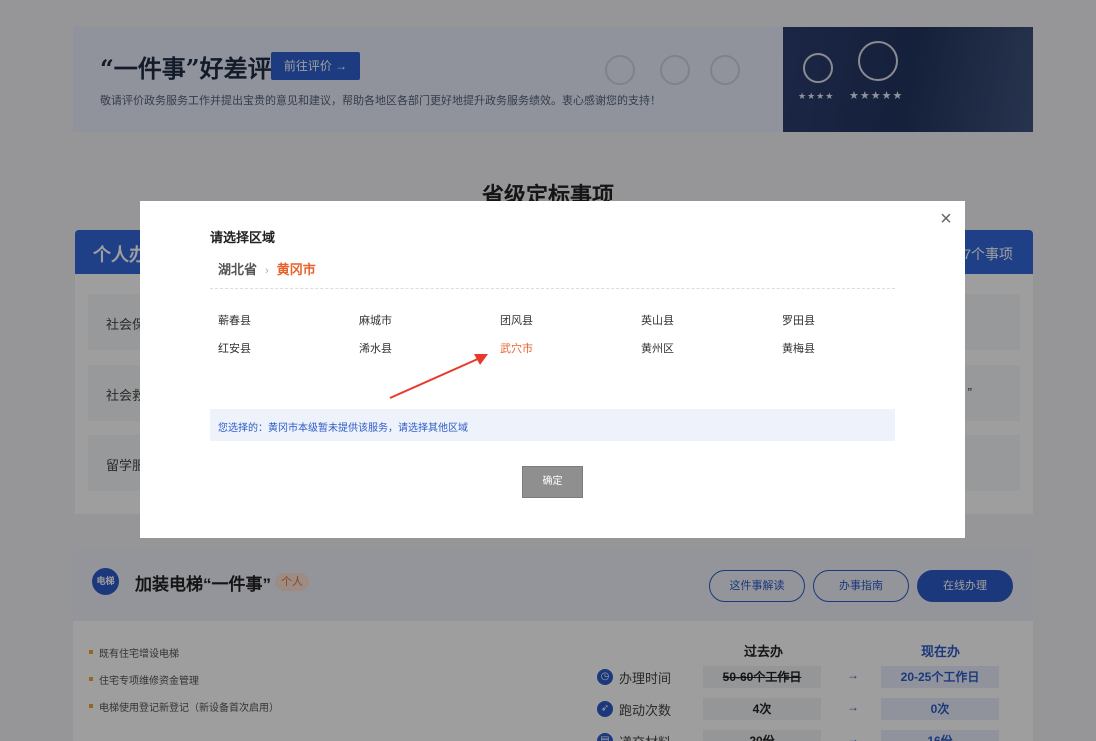 This screenshot has width=1096, height=741. I want to click on annotation-arrow-icon, so click(438, 376).